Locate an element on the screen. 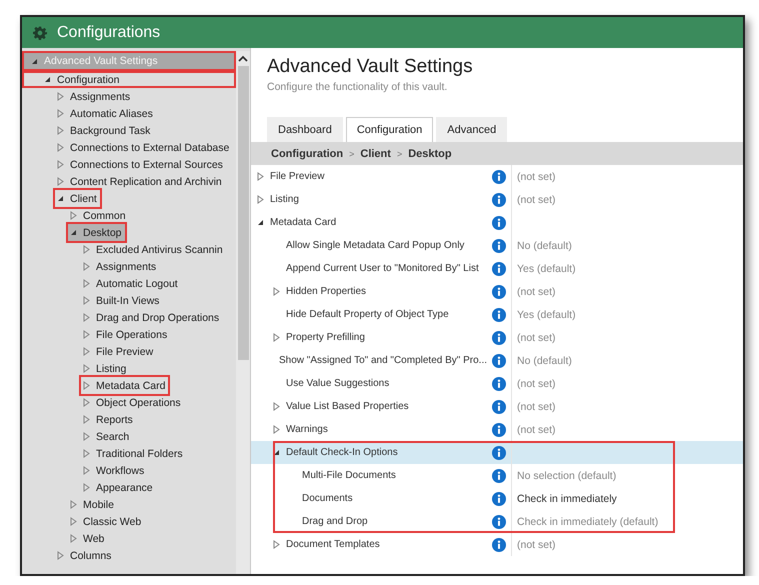 The height and width of the screenshot is (585, 759). setting-row: Use Value Suggestions (not set) is located at coordinates (497, 383).